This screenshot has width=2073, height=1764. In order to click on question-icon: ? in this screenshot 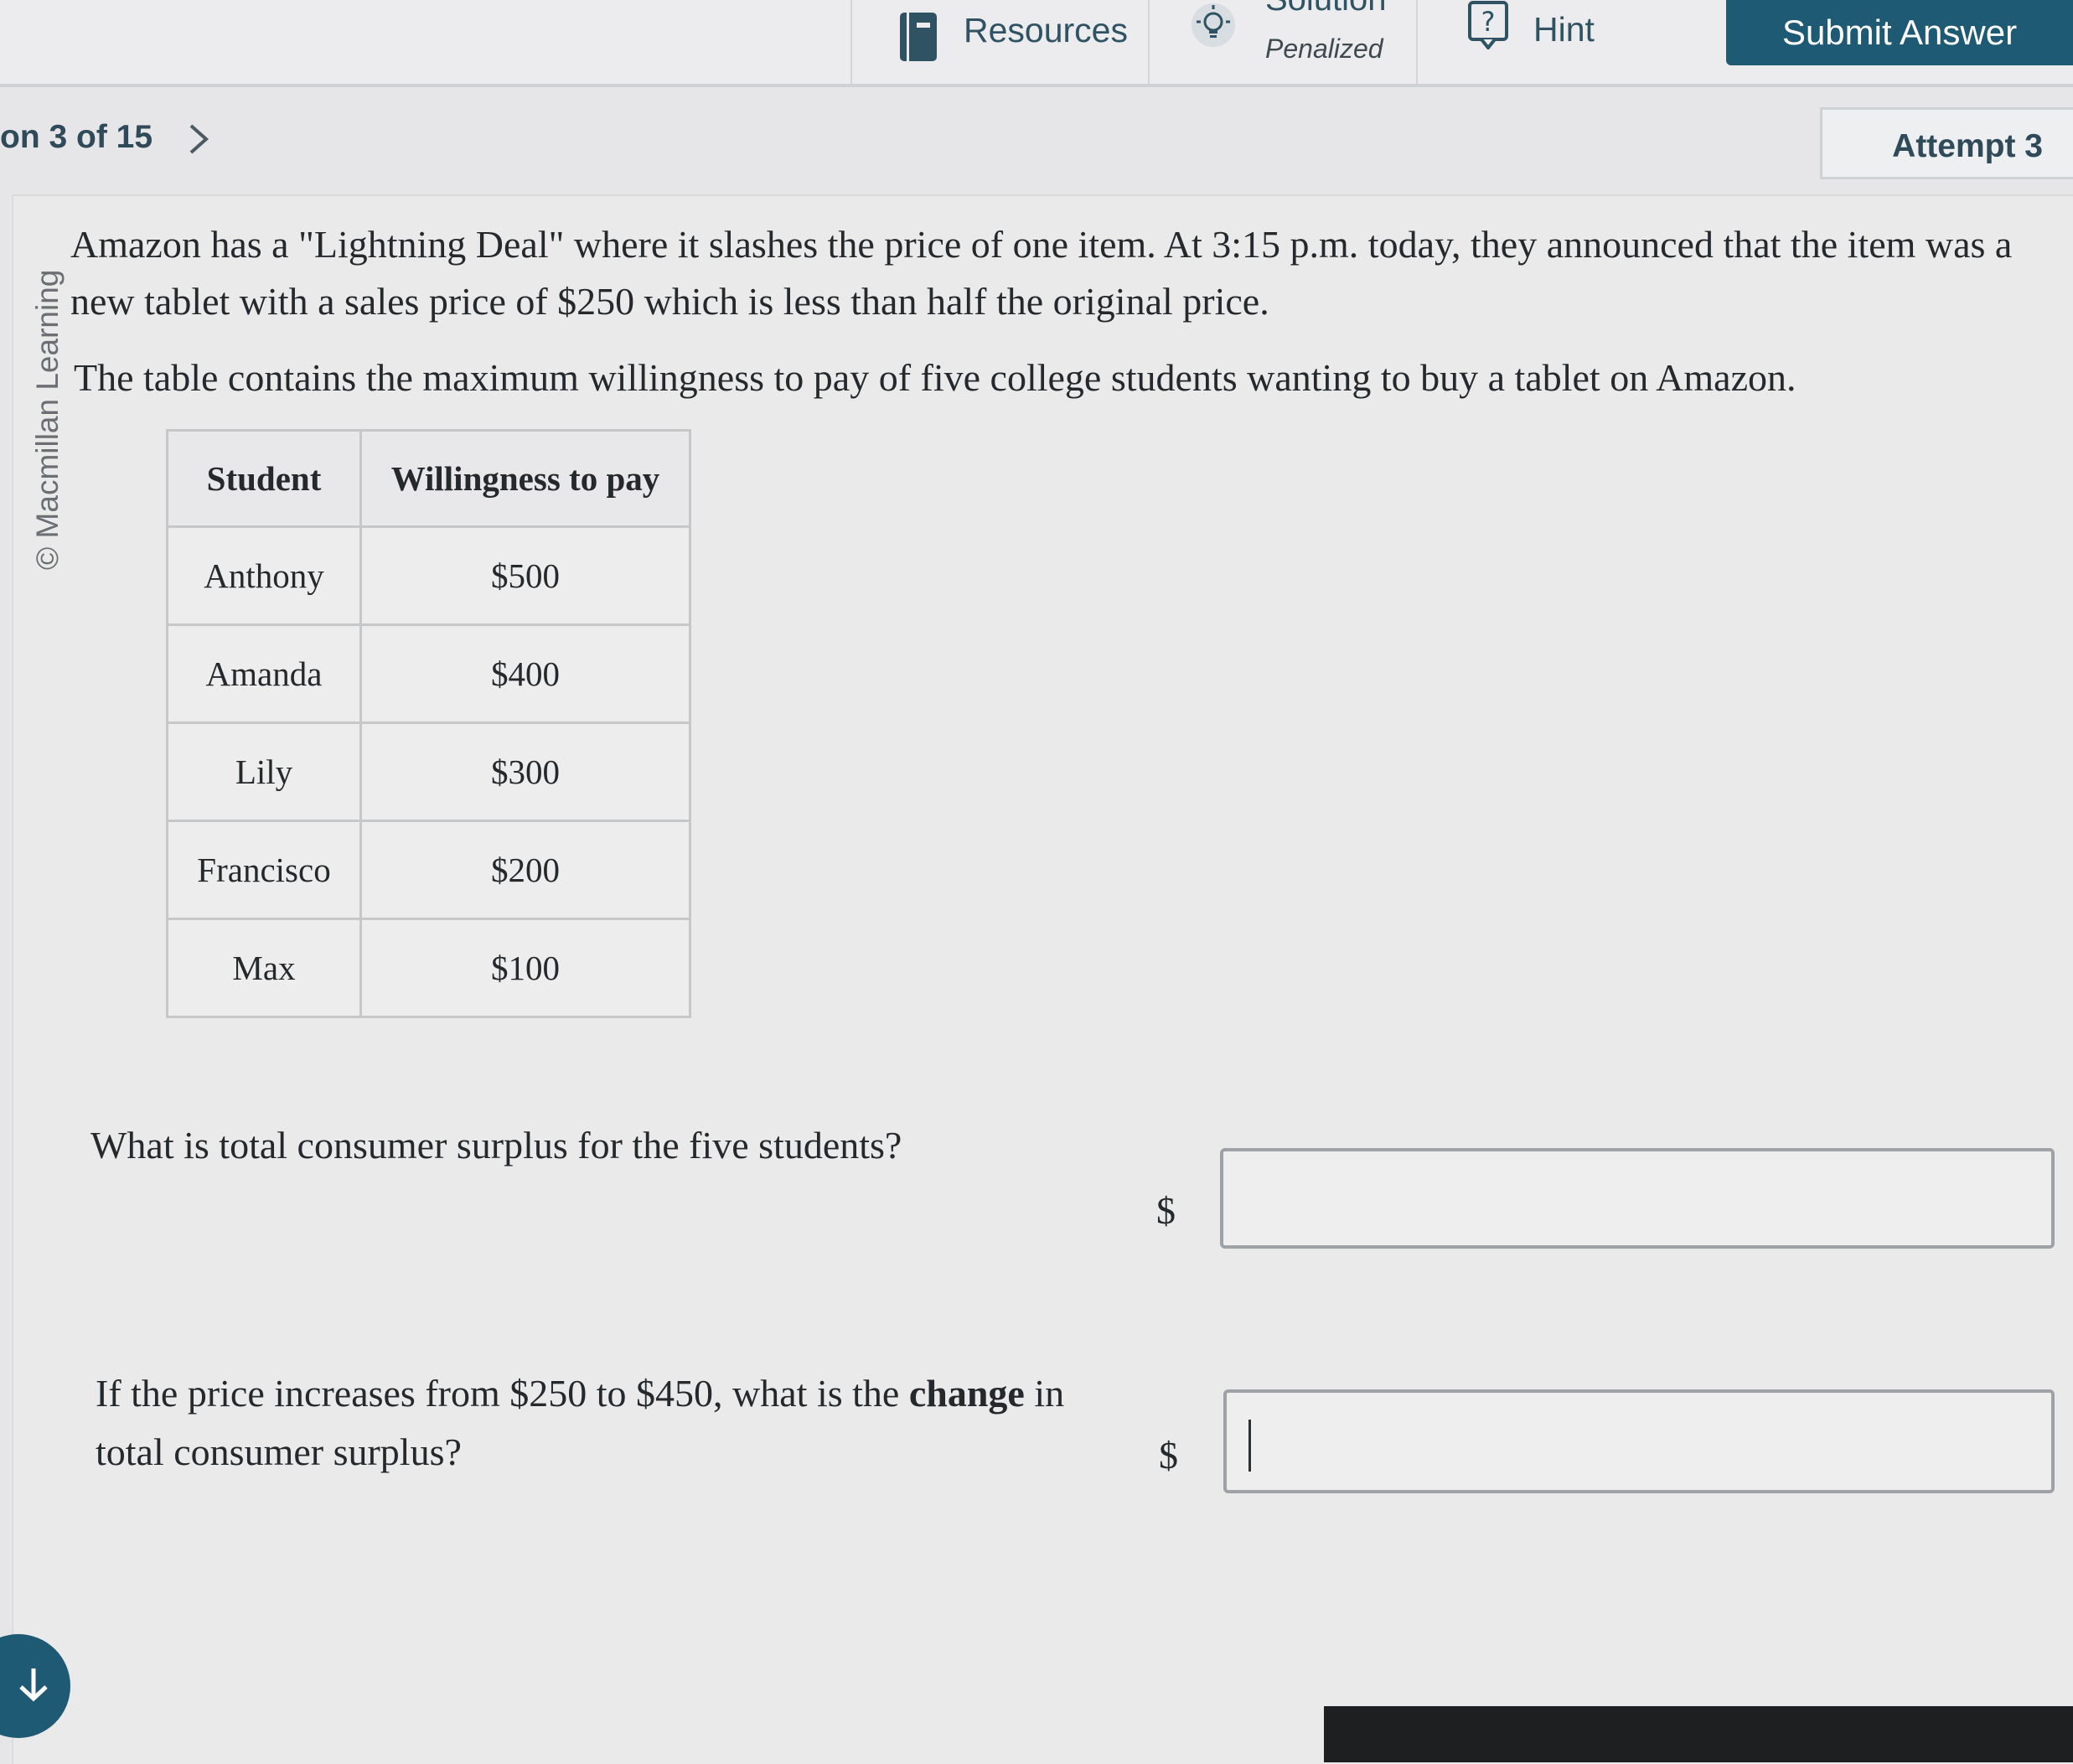, I will do `click(1488, 29)`.